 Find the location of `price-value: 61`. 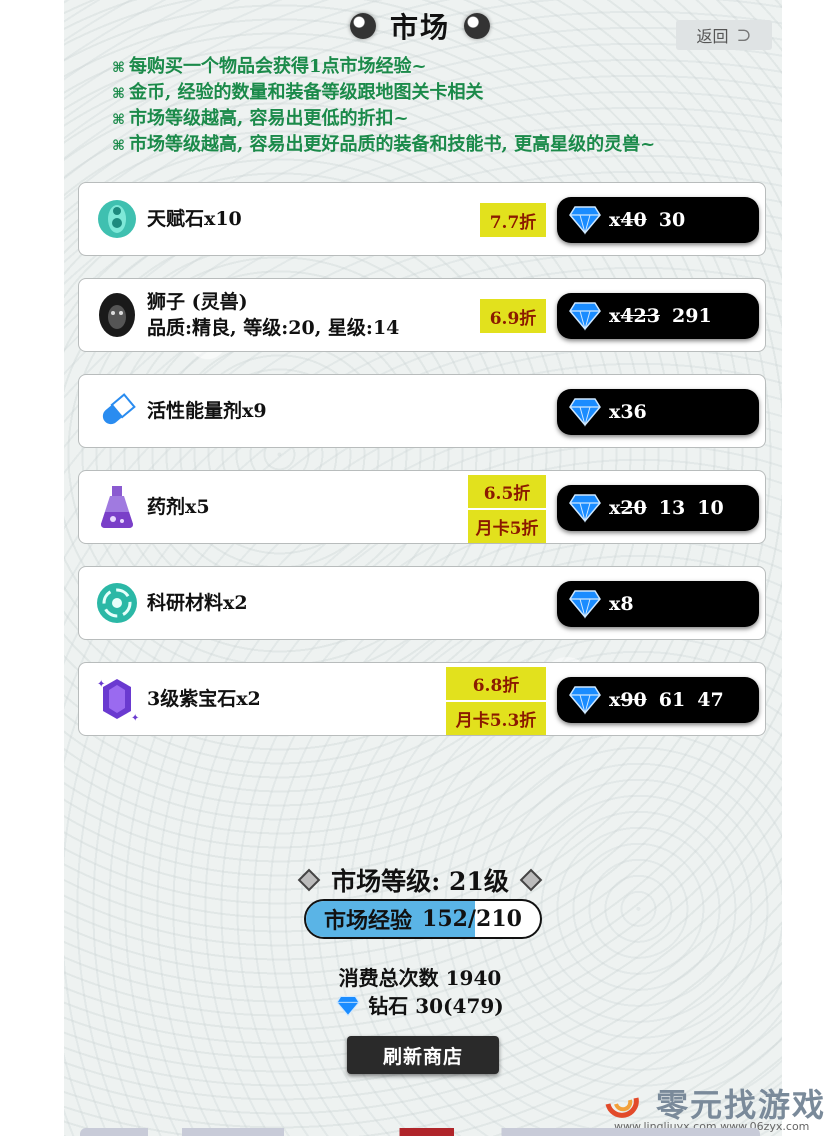

price-value: 61 is located at coordinates (672, 700).